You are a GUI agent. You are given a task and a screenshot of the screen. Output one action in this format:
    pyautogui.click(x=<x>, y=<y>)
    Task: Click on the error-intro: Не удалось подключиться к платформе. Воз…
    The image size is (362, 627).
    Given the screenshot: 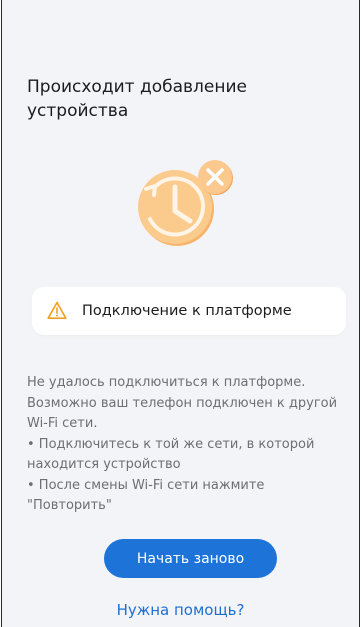 What is the action you would take?
    pyautogui.click(x=182, y=403)
    